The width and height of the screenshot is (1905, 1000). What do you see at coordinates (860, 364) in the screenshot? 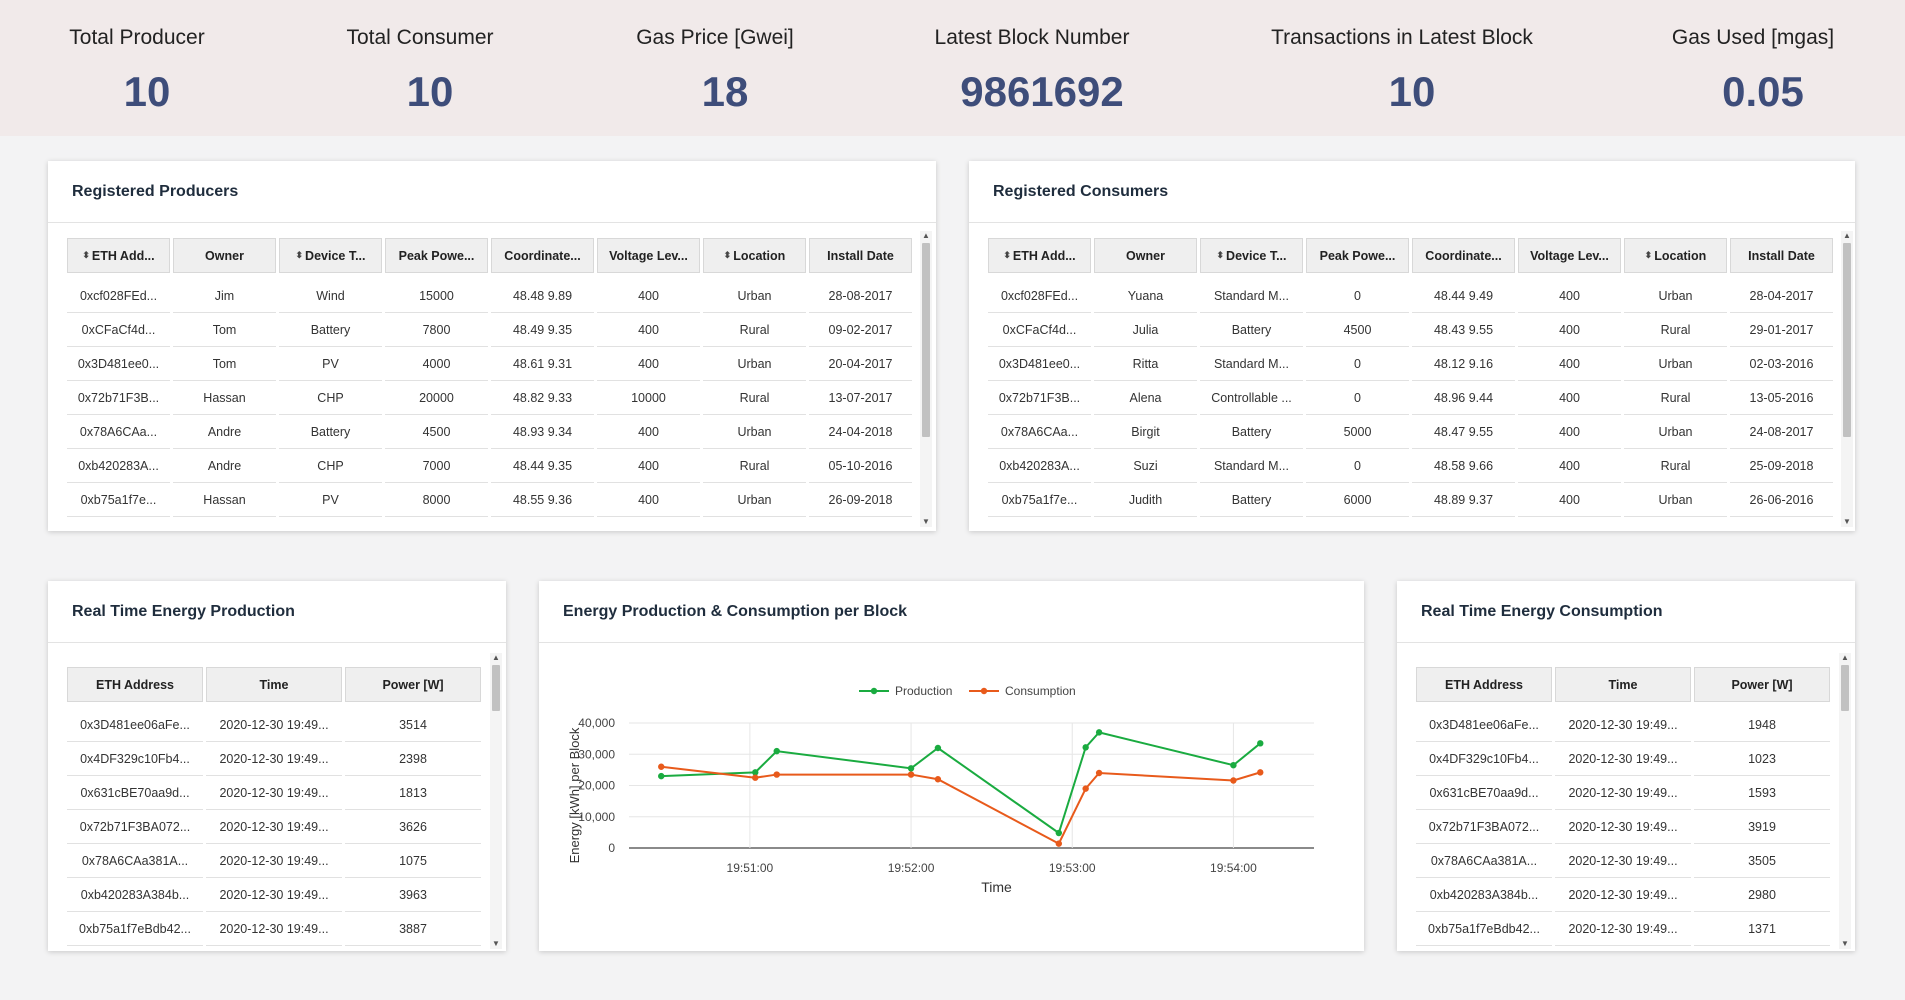
I see `table-cell: 20-04-2017` at bounding box center [860, 364].